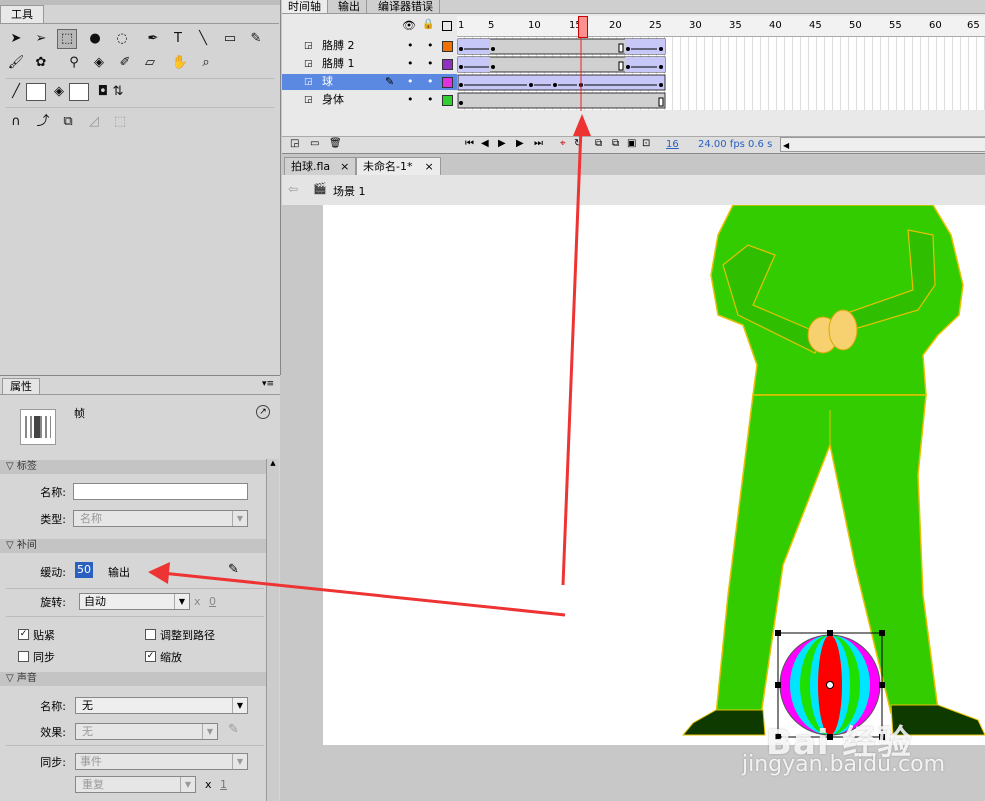 This screenshot has height=801, width=985. I want to click on rectangle-tool-icon: ▭, so click(230, 39).